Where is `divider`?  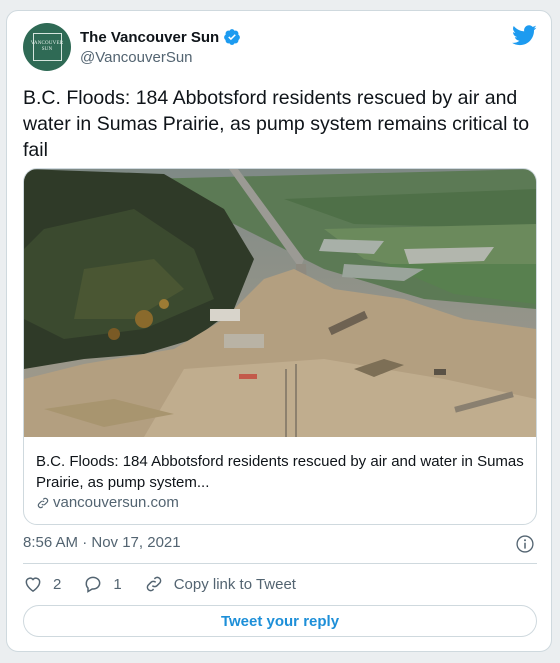 divider is located at coordinates (280, 563).